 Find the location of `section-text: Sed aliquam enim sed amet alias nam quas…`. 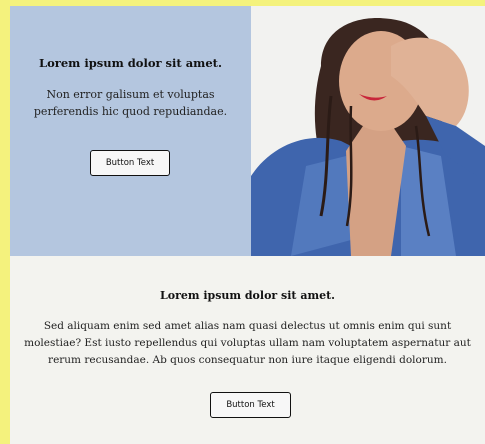

section-text: Sed aliquam enim sed amet alias nam quas… is located at coordinates (247, 343).